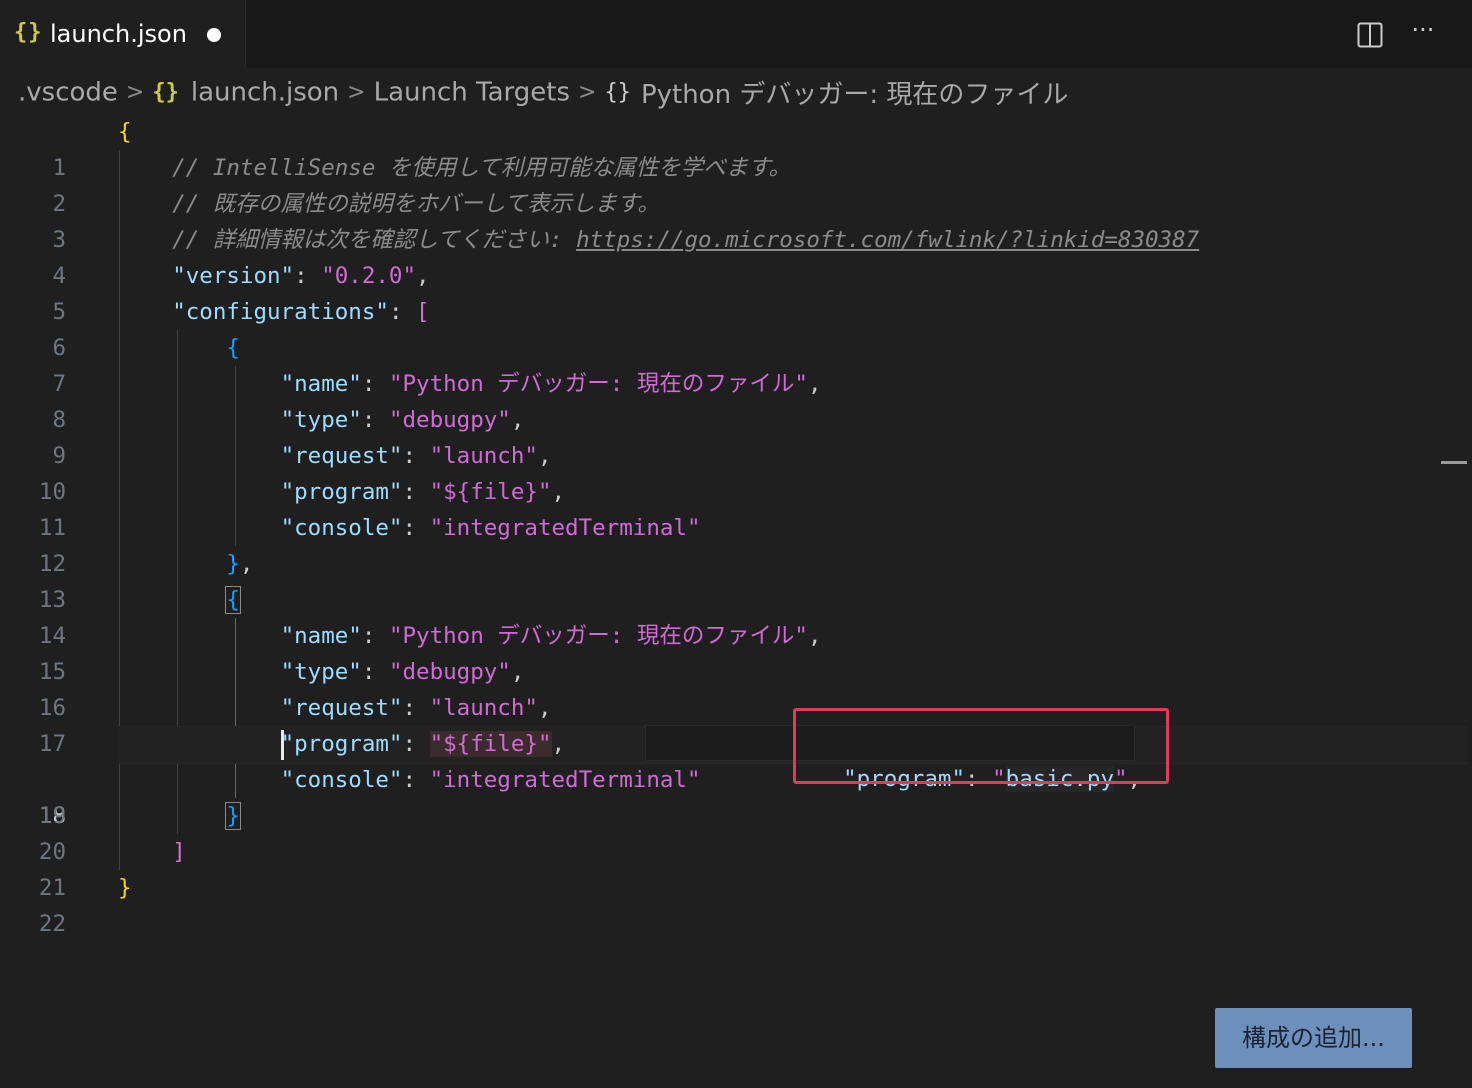  What do you see at coordinates (736, 723) in the screenshot?
I see `code-line: 17 "request": "launch",` at bounding box center [736, 723].